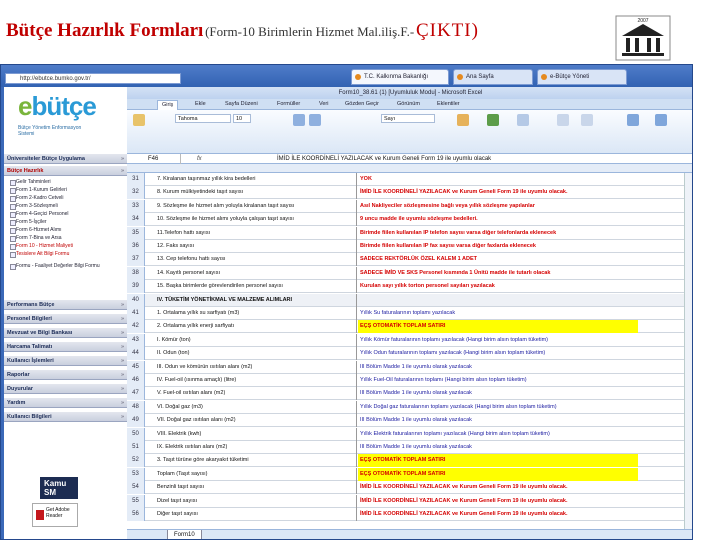 The width and height of the screenshot is (720, 540). I want to click on cell-label: 14. Kayıtlı personel sayısı, so click(257, 273).